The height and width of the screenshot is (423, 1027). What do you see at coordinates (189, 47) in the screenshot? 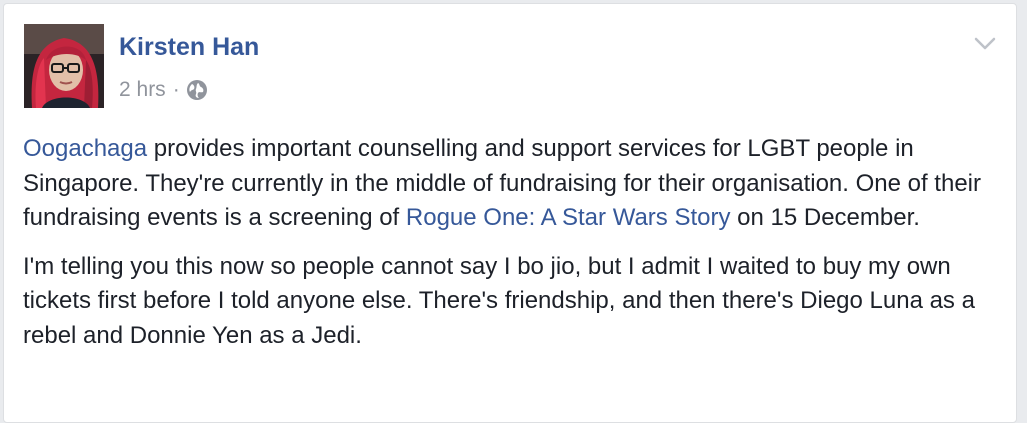
I see `author-name: Kirsten Han` at bounding box center [189, 47].